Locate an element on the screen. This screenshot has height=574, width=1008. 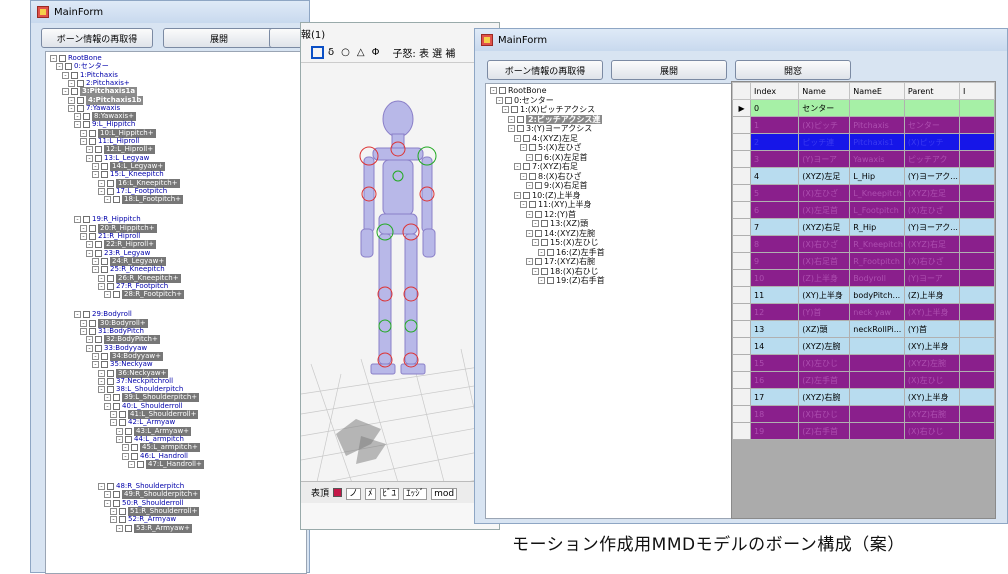
right-title-bar: MainForm is located at coordinates (741, 40).